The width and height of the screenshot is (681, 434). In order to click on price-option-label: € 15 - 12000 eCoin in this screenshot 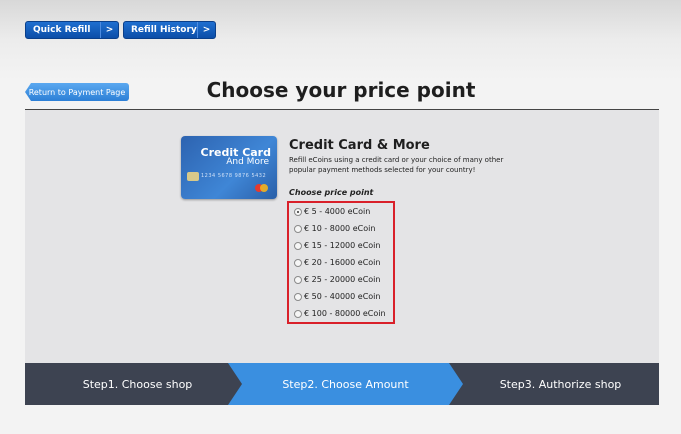, I will do `click(342, 245)`.